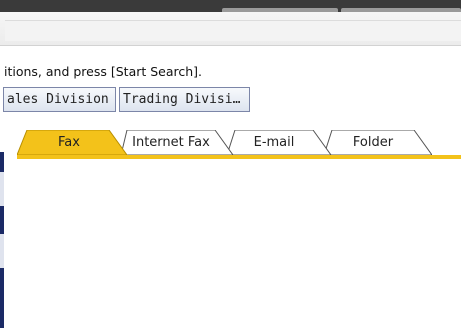 Image resolution: width=461 pixels, height=328 pixels. I want to click on tab-label: Internet Fax, so click(171, 142).